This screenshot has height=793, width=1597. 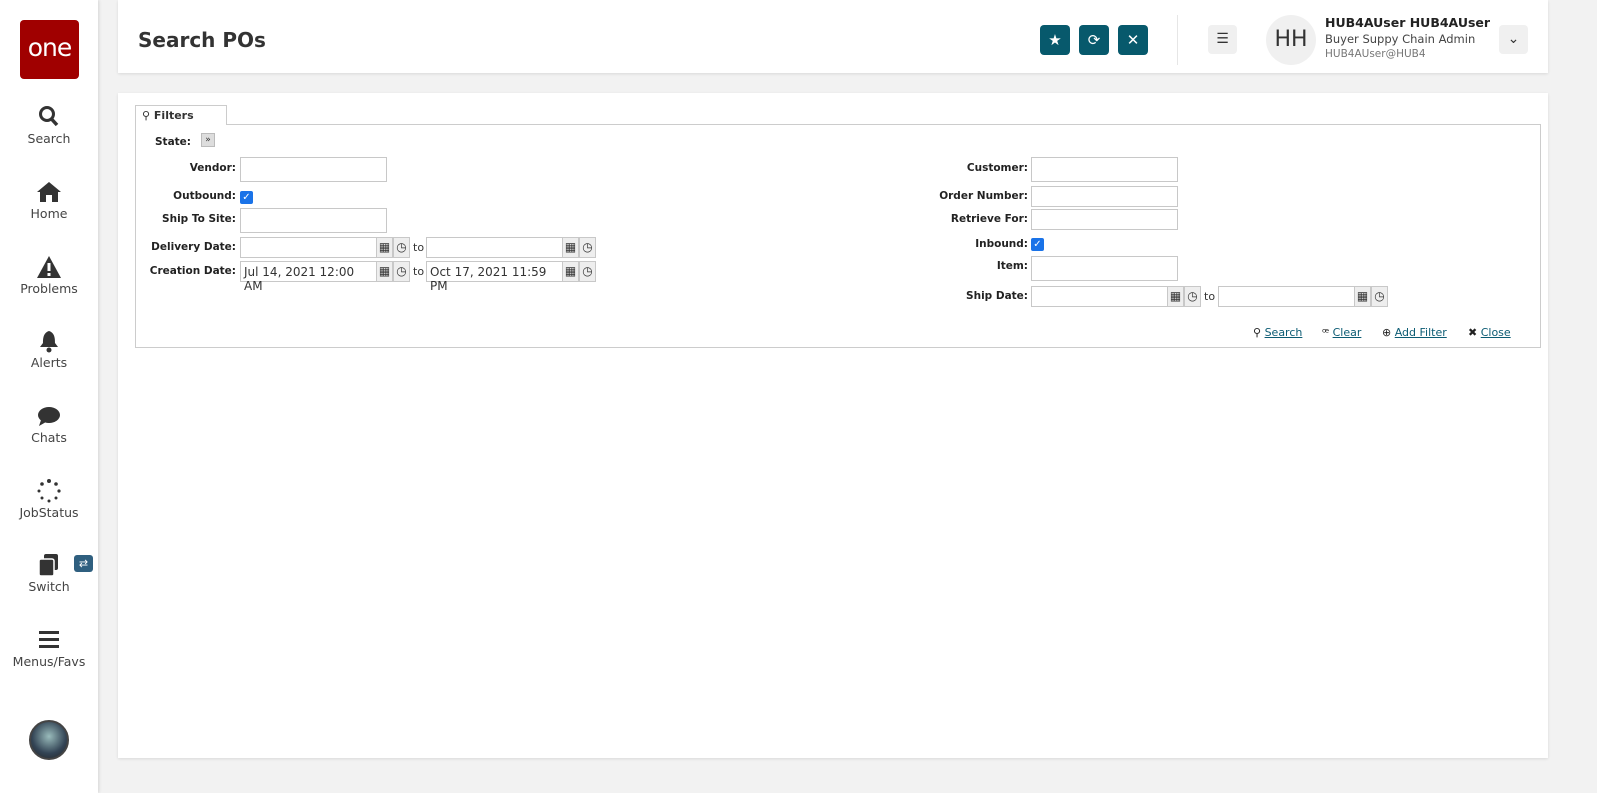 I want to click on search-icon, so click(x=49, y=116).